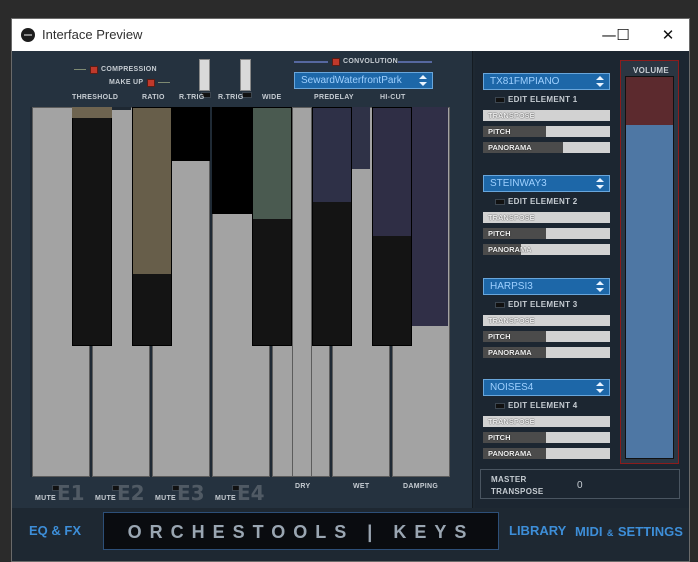 Image resolution: width=698 pixels, height=562 pixels. I want to click on element-1-preset-select: TX81FMPIANO, so click(546, 81).